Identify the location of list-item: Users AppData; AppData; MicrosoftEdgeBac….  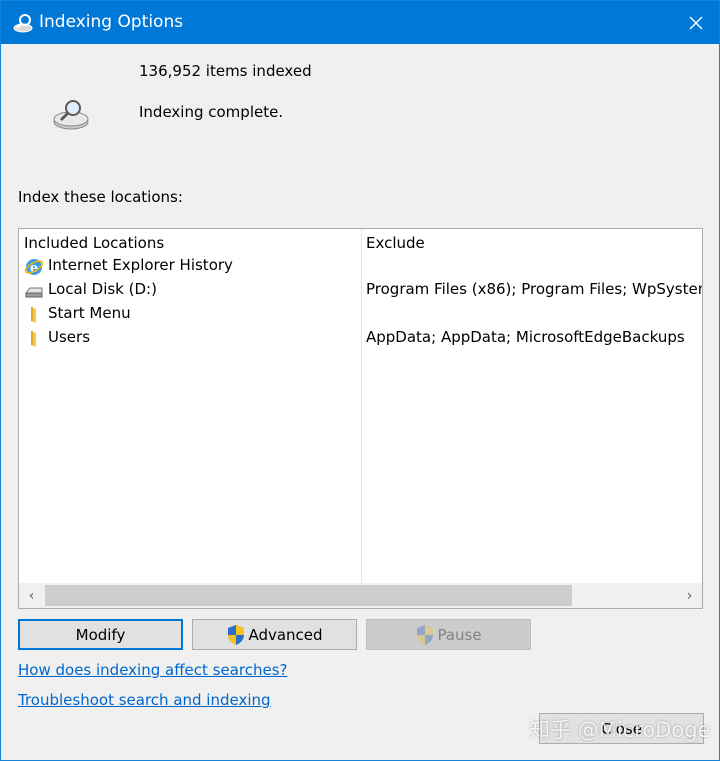
(360, 339).